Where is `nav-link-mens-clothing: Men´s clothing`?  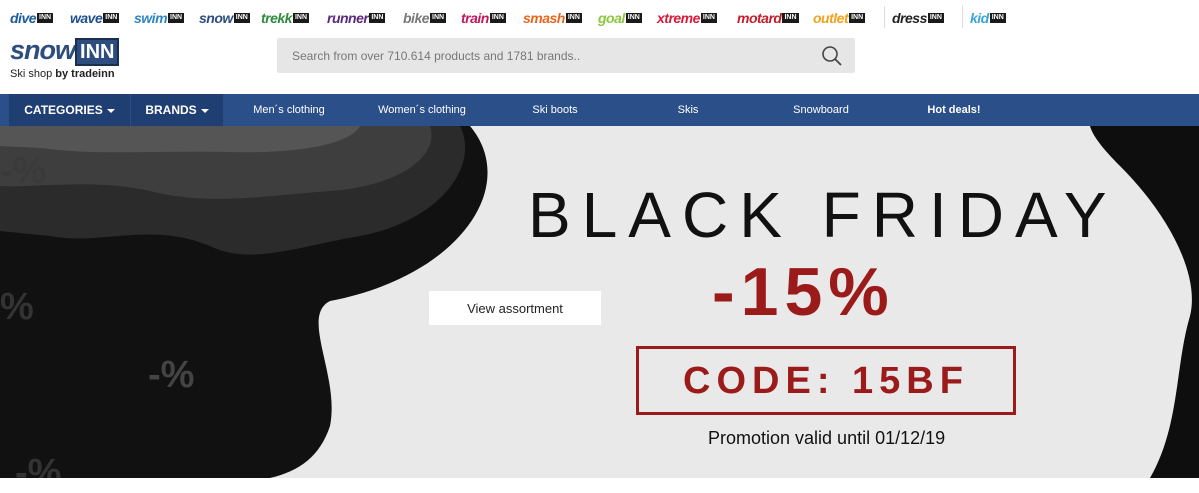 nav-link-mens-clothing: Men´s clothing is located at coordinates (289, 110).